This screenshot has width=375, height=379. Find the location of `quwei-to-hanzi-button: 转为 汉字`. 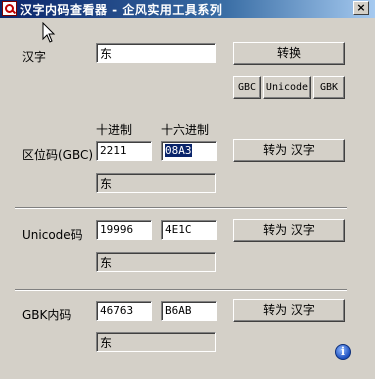

quwei-to-hanzi-button: 转为 汉字 is located at coordinates (289, 150).